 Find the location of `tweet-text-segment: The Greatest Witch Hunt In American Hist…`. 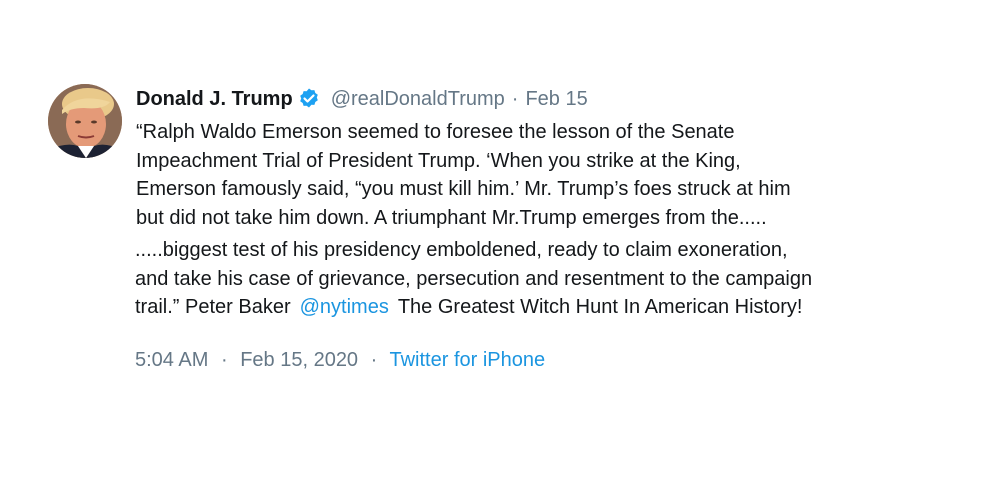

tweet-text-segment: The Greatest Witch Hunt In American Hist… is located at coordinates (600, 307).